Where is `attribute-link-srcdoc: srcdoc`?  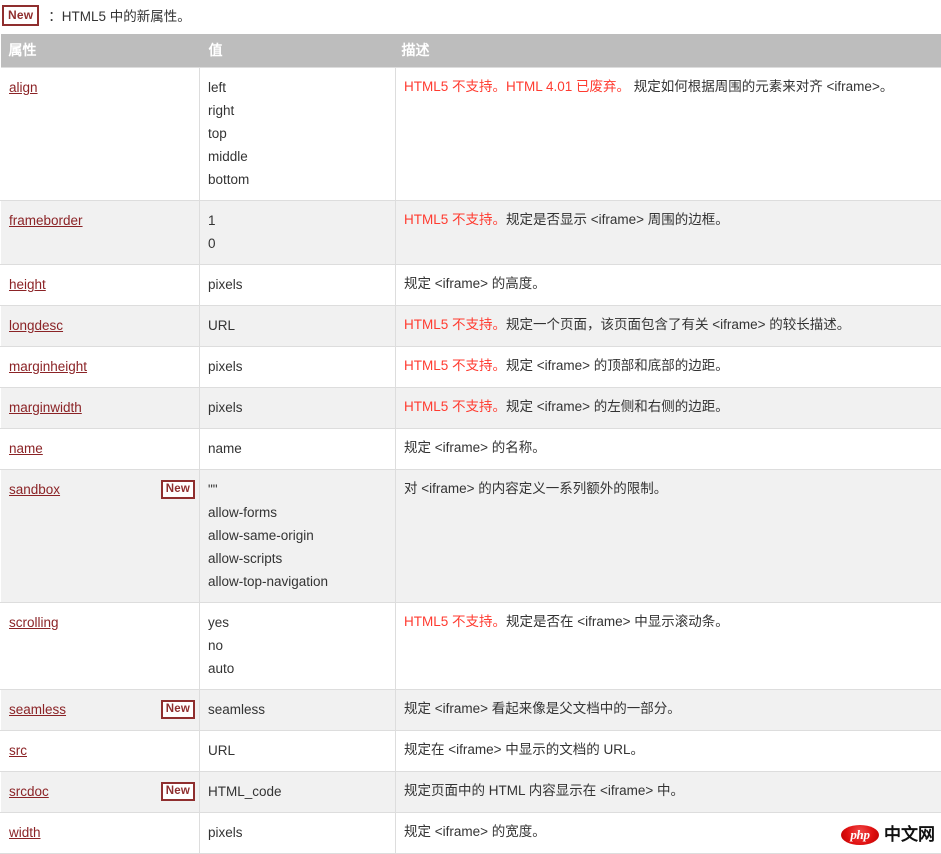
attribute-link-srcdoc: srcdoc is located at coordinates (29, 791).